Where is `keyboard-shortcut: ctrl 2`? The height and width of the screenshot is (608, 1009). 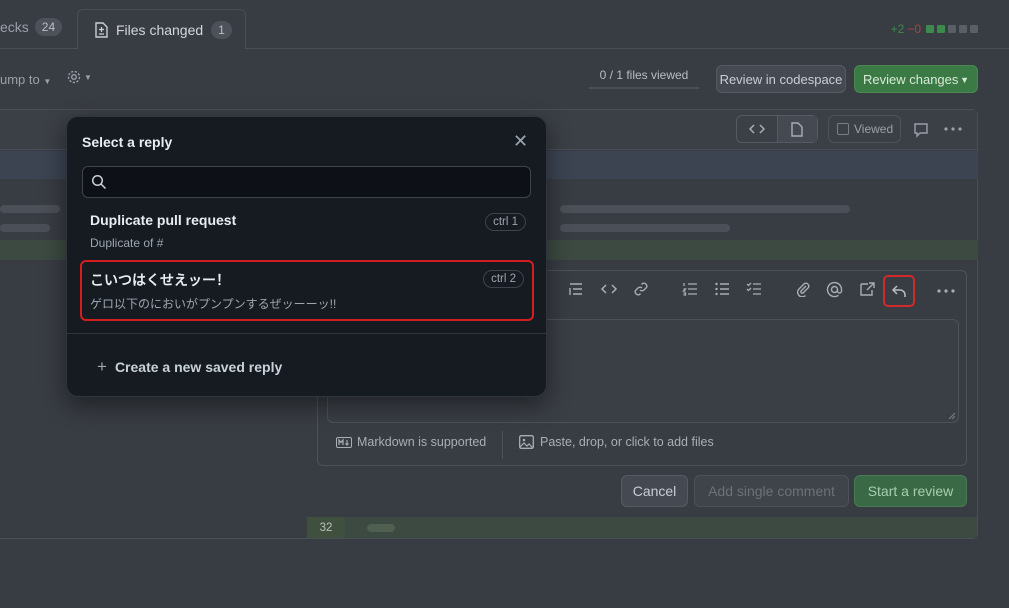 keyboard-shortcut: ctrl 2 is located at coordinates (503, 279).